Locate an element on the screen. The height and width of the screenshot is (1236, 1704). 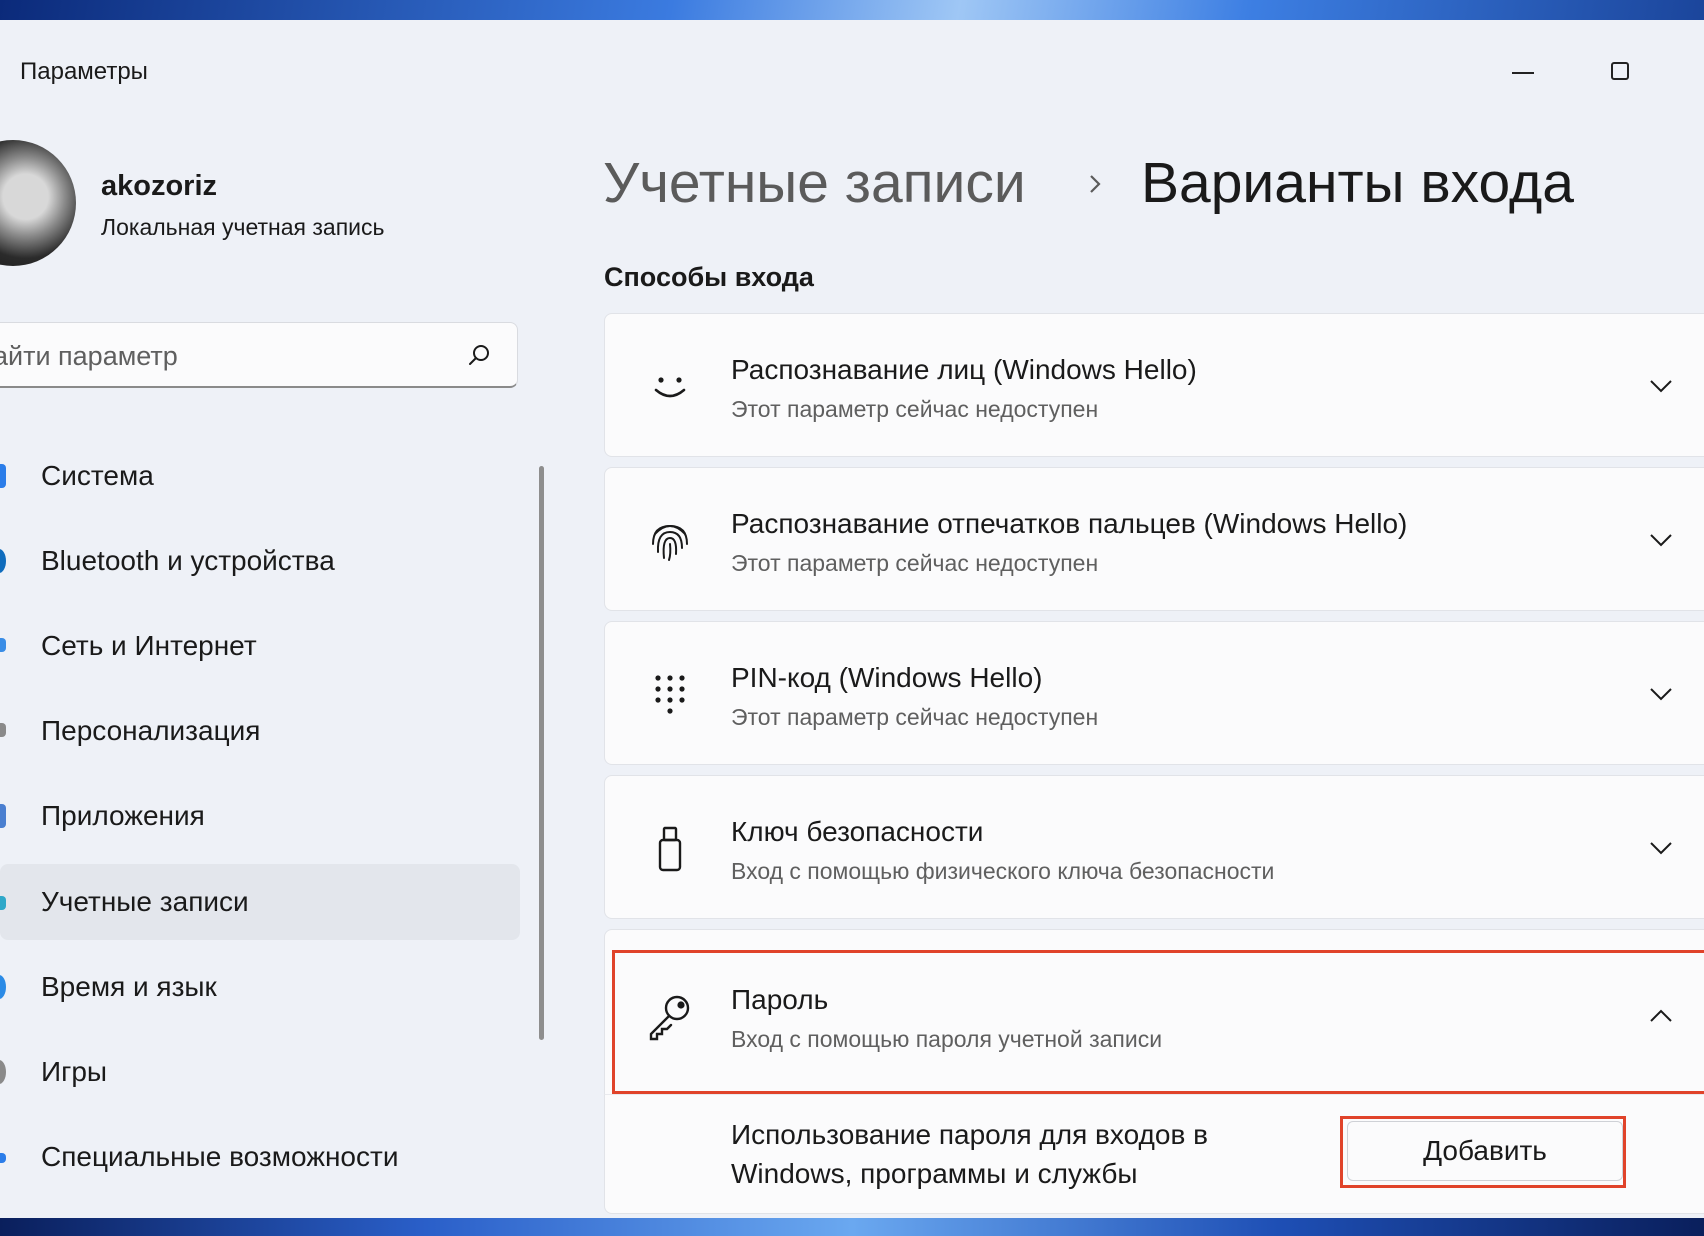
sidebar-scrollbar is located at coordinates (541, 753).